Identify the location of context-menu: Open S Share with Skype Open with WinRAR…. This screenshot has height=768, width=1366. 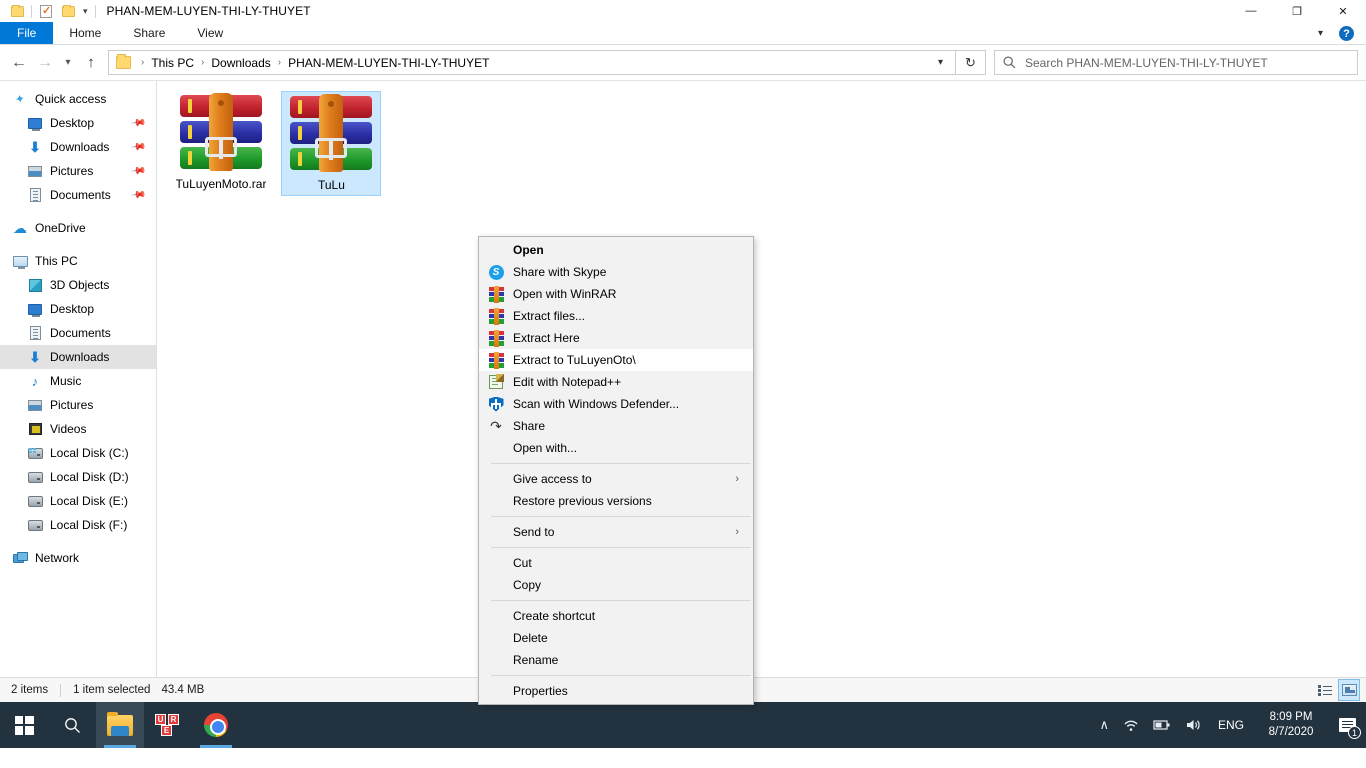
(616, 470).